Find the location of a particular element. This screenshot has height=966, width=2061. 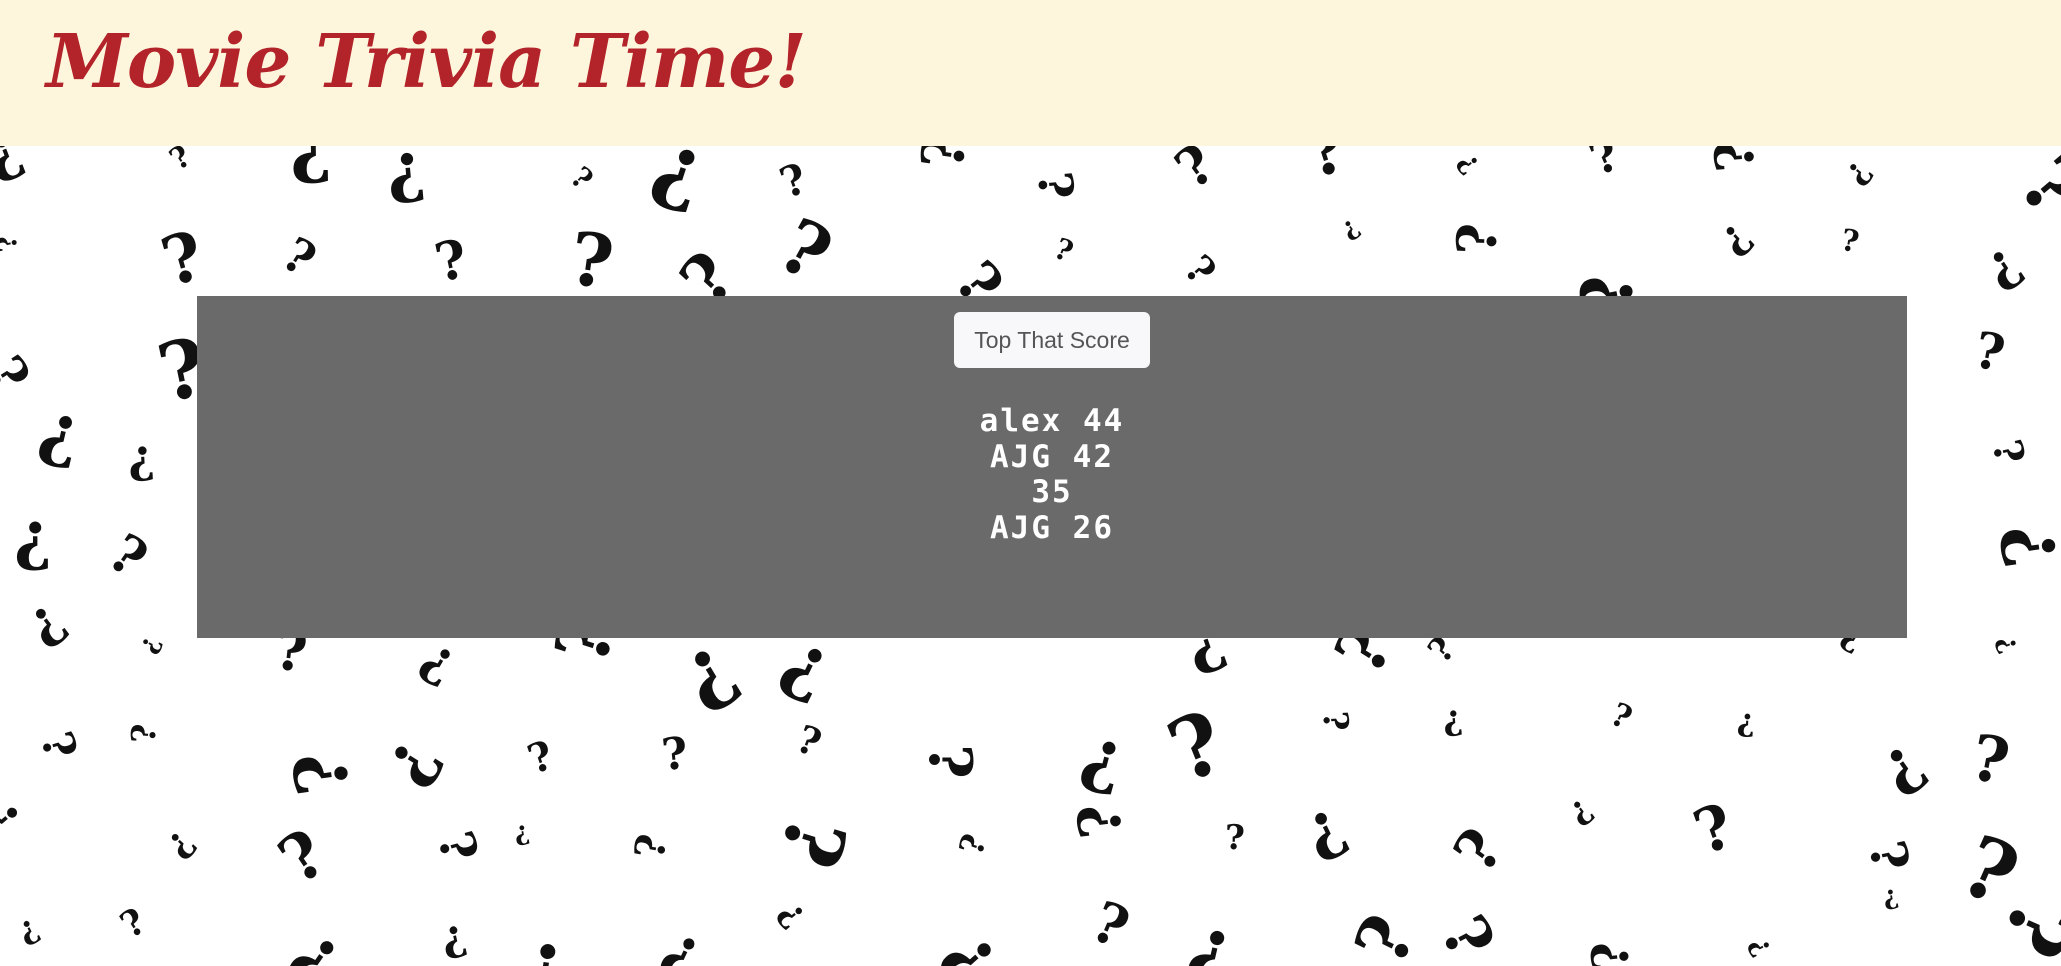

score-entry: AJG 26 is located at coordinates (1052, 527).